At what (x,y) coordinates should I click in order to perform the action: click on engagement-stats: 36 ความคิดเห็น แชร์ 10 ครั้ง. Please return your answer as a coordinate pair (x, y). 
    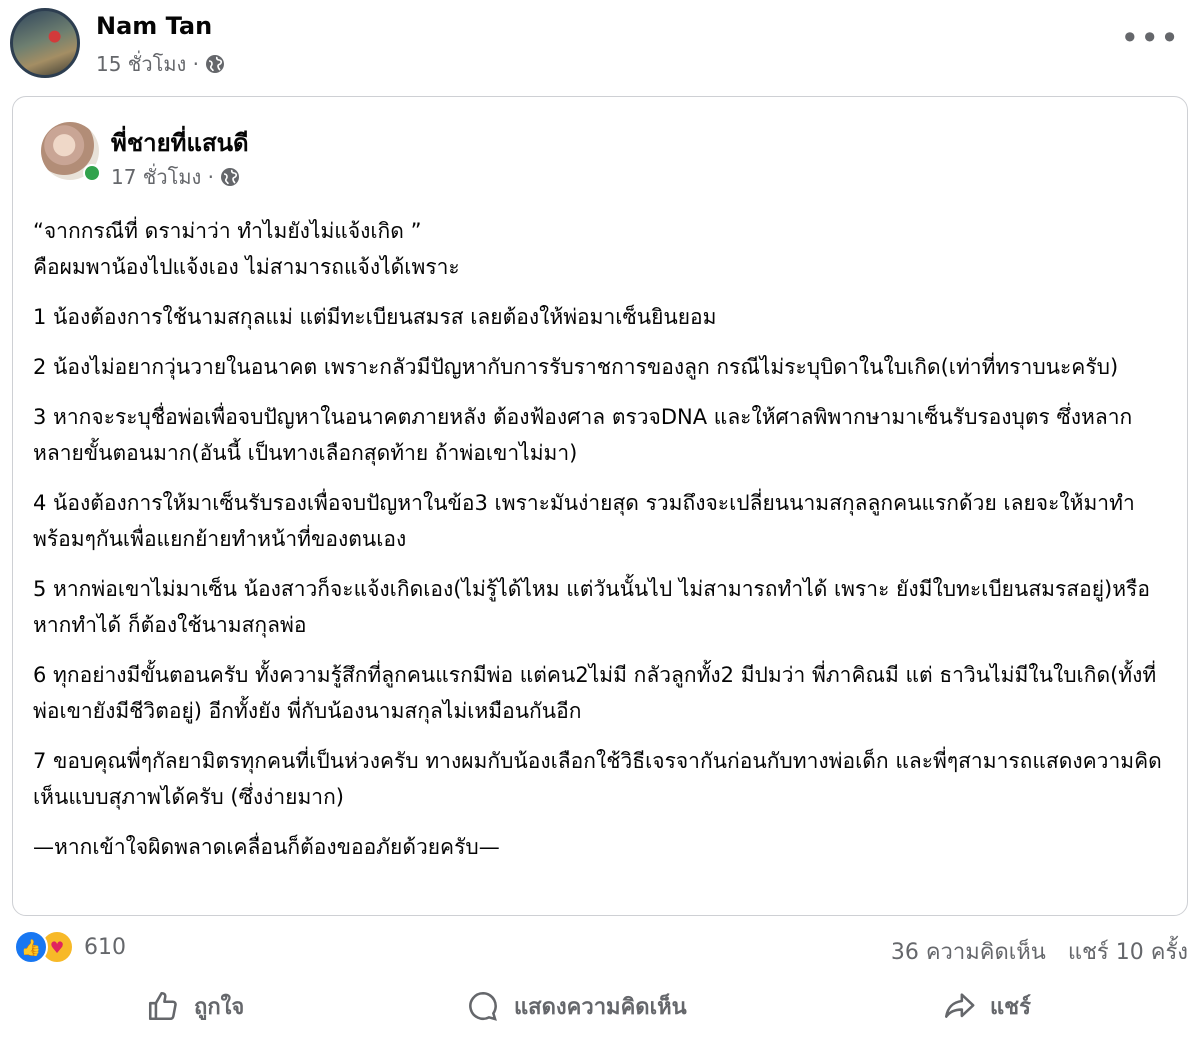
    Looking at the image, I should click on (1039, 951).